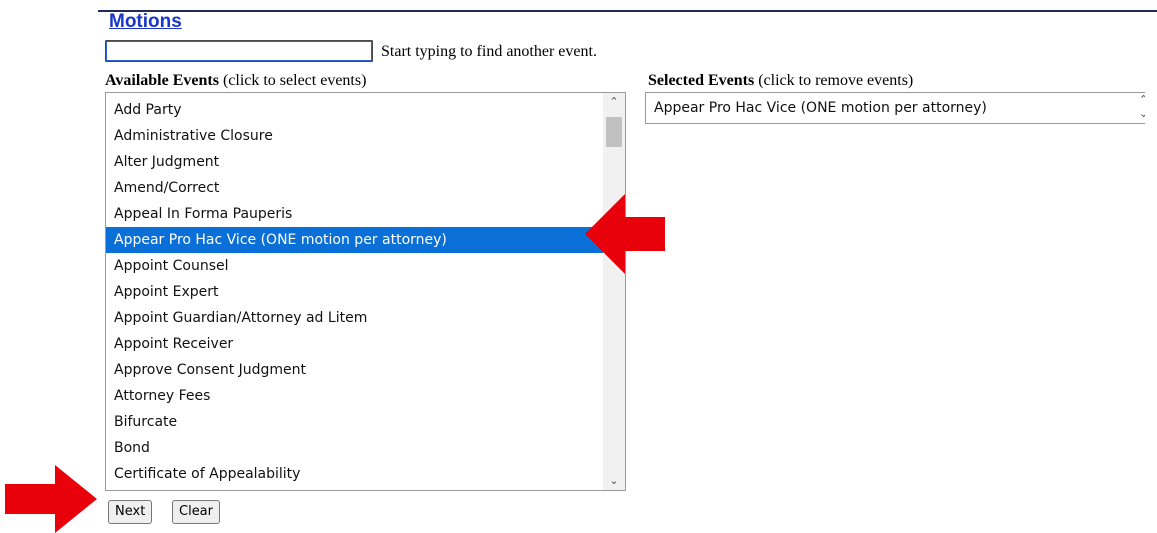 The height and width of the screenshot is (533, 1157). Describe the element at coordinates (489, 51) in the screenshot. I see `search-hint: Start typing to find another event.` at that location.